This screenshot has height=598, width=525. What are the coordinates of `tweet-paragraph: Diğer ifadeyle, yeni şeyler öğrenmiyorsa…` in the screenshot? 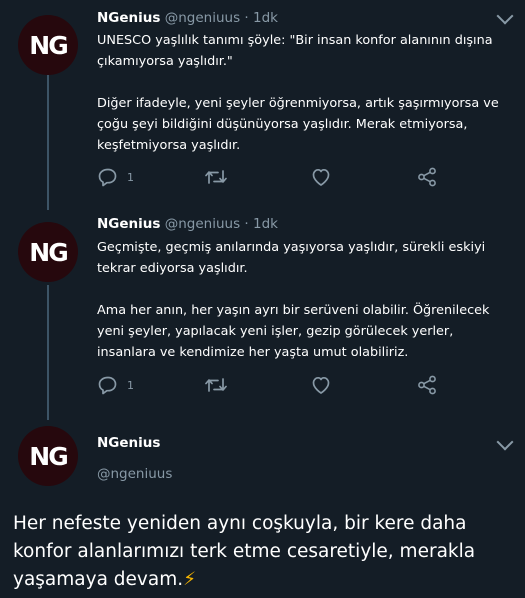 It's located at (298, 124).